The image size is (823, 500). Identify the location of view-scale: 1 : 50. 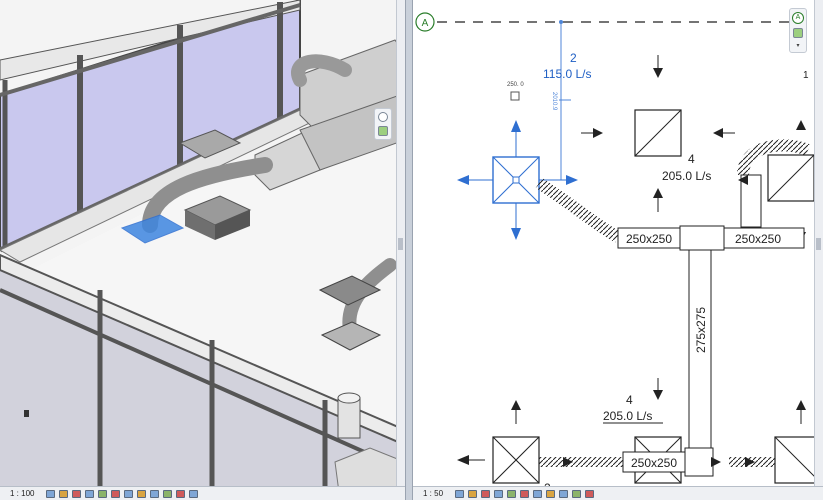
(433, 493).